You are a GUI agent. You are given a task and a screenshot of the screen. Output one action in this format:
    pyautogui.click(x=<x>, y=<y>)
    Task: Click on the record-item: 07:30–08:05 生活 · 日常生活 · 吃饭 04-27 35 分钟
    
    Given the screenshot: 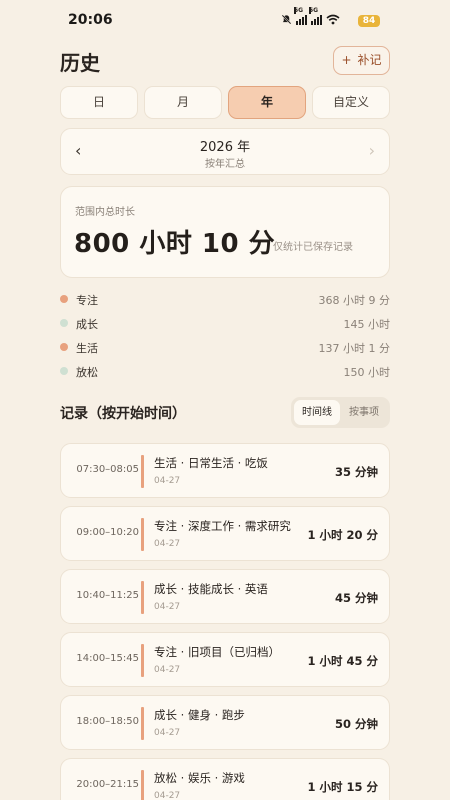 What is the action you would take?
    pyautogui.click(x=225, y=470)
    